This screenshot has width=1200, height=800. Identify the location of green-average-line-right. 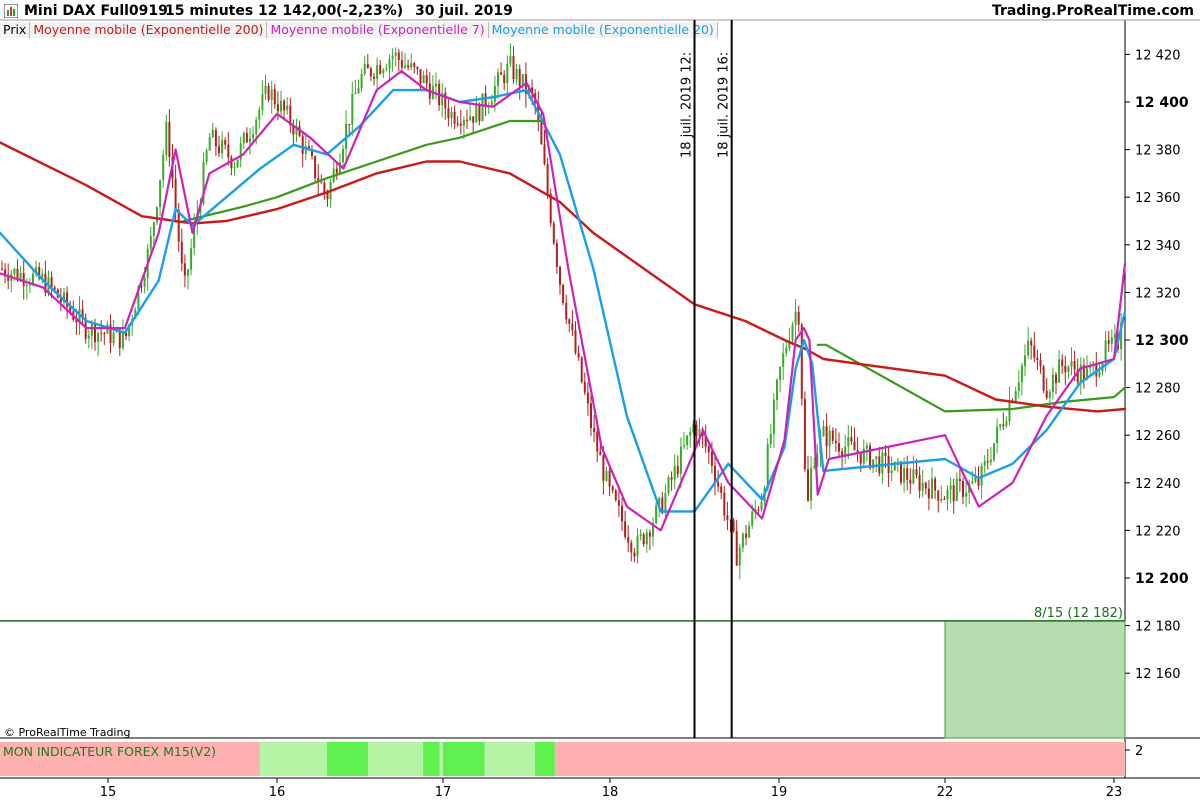
(971, 378).